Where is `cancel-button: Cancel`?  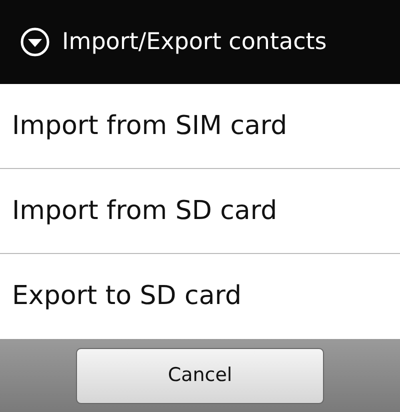
cancel-button: Cancel is located at coordinates (200, 376).